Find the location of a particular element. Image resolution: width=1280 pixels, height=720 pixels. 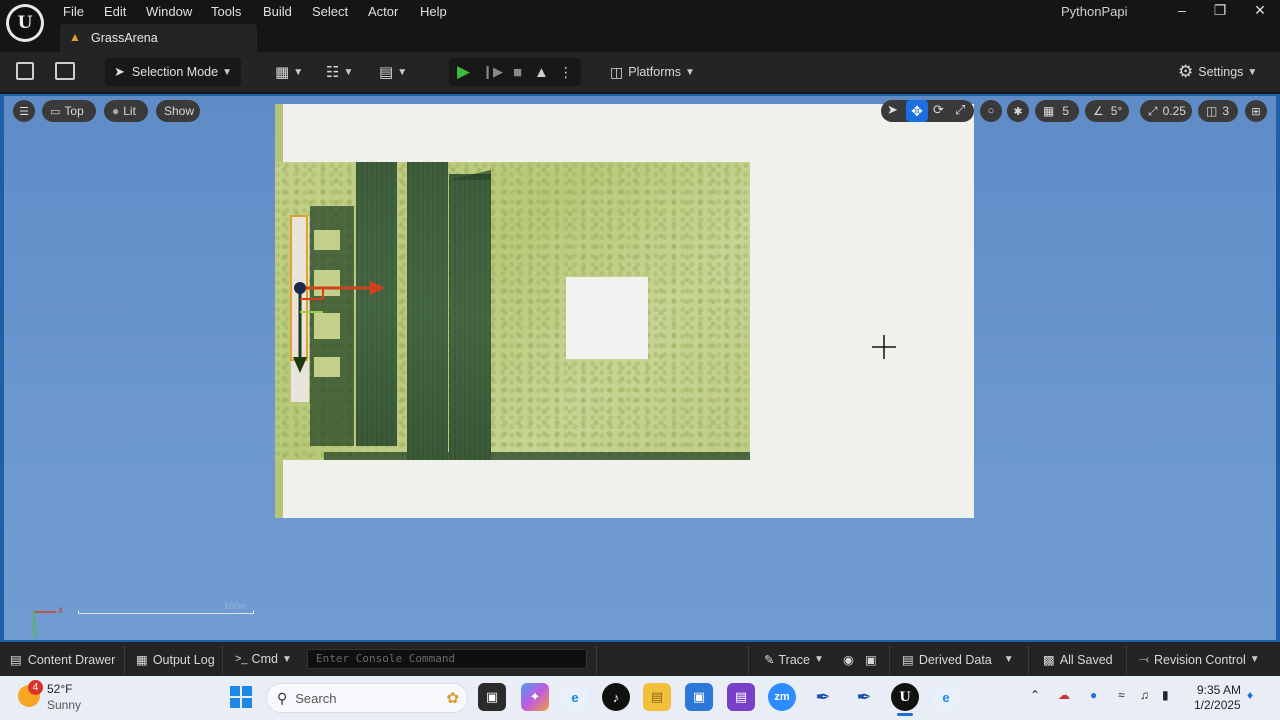

platforms-dropdown: ◫ Platforms ▼ is located at coordinates (652, 72).